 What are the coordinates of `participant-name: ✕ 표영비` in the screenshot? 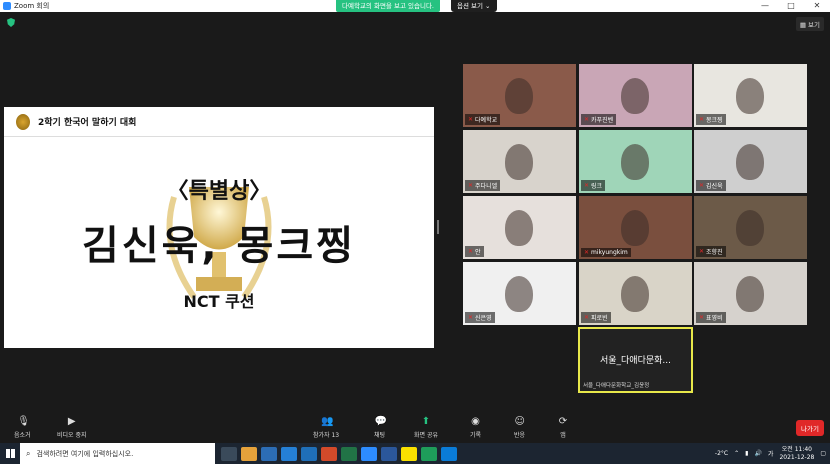 It's located at (711, 317).